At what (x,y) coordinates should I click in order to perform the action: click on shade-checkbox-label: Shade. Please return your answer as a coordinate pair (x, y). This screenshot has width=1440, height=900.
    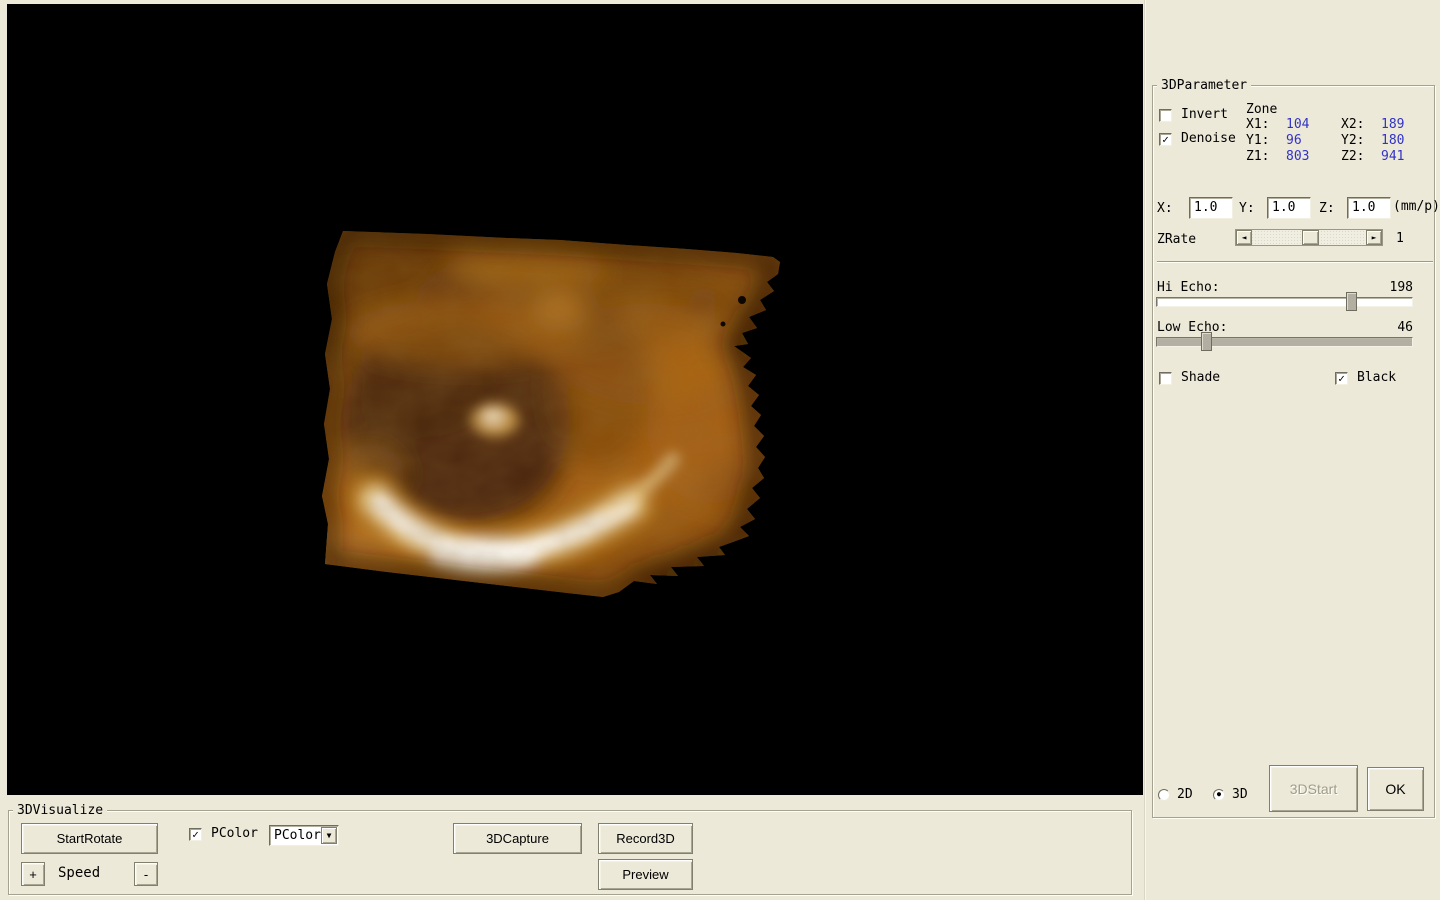
    Looking at the image, I should click on (1201, 377).